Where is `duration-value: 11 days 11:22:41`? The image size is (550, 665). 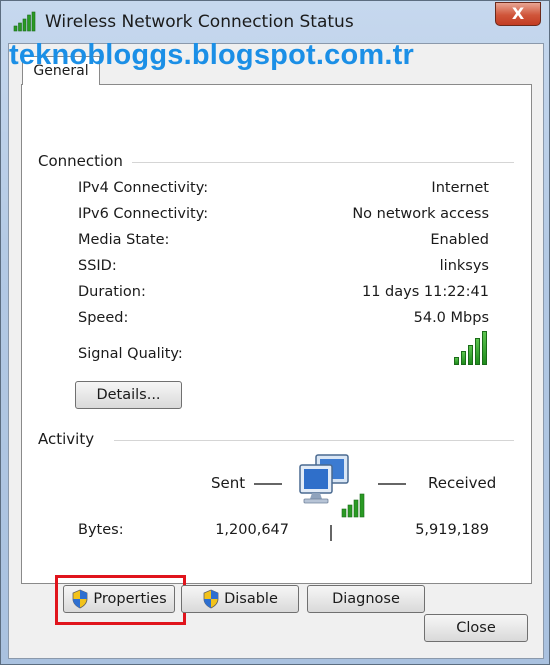 duration-value: 11 days 11:22:41 is located at coordinates (425, 292).